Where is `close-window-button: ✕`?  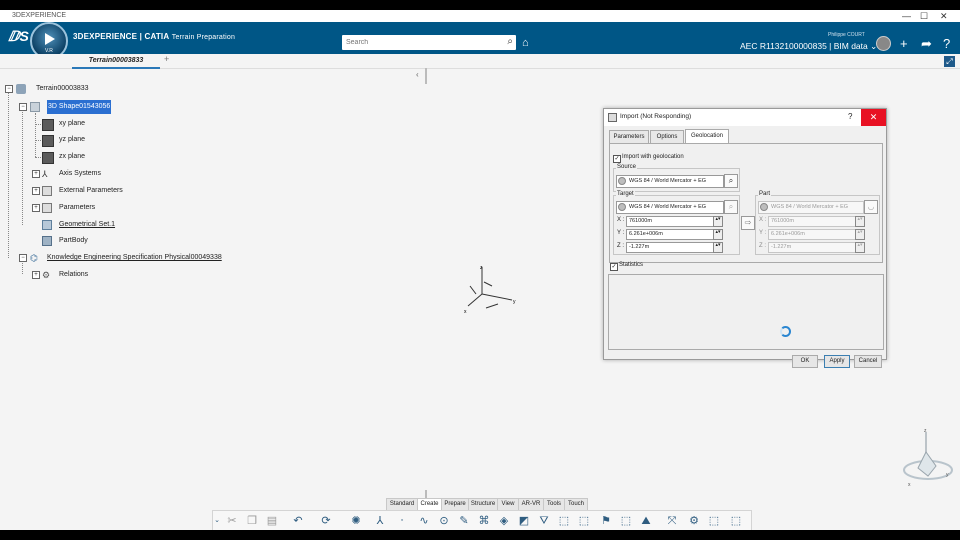
close-window-button: ✕ is located at coordinates (944, 16).